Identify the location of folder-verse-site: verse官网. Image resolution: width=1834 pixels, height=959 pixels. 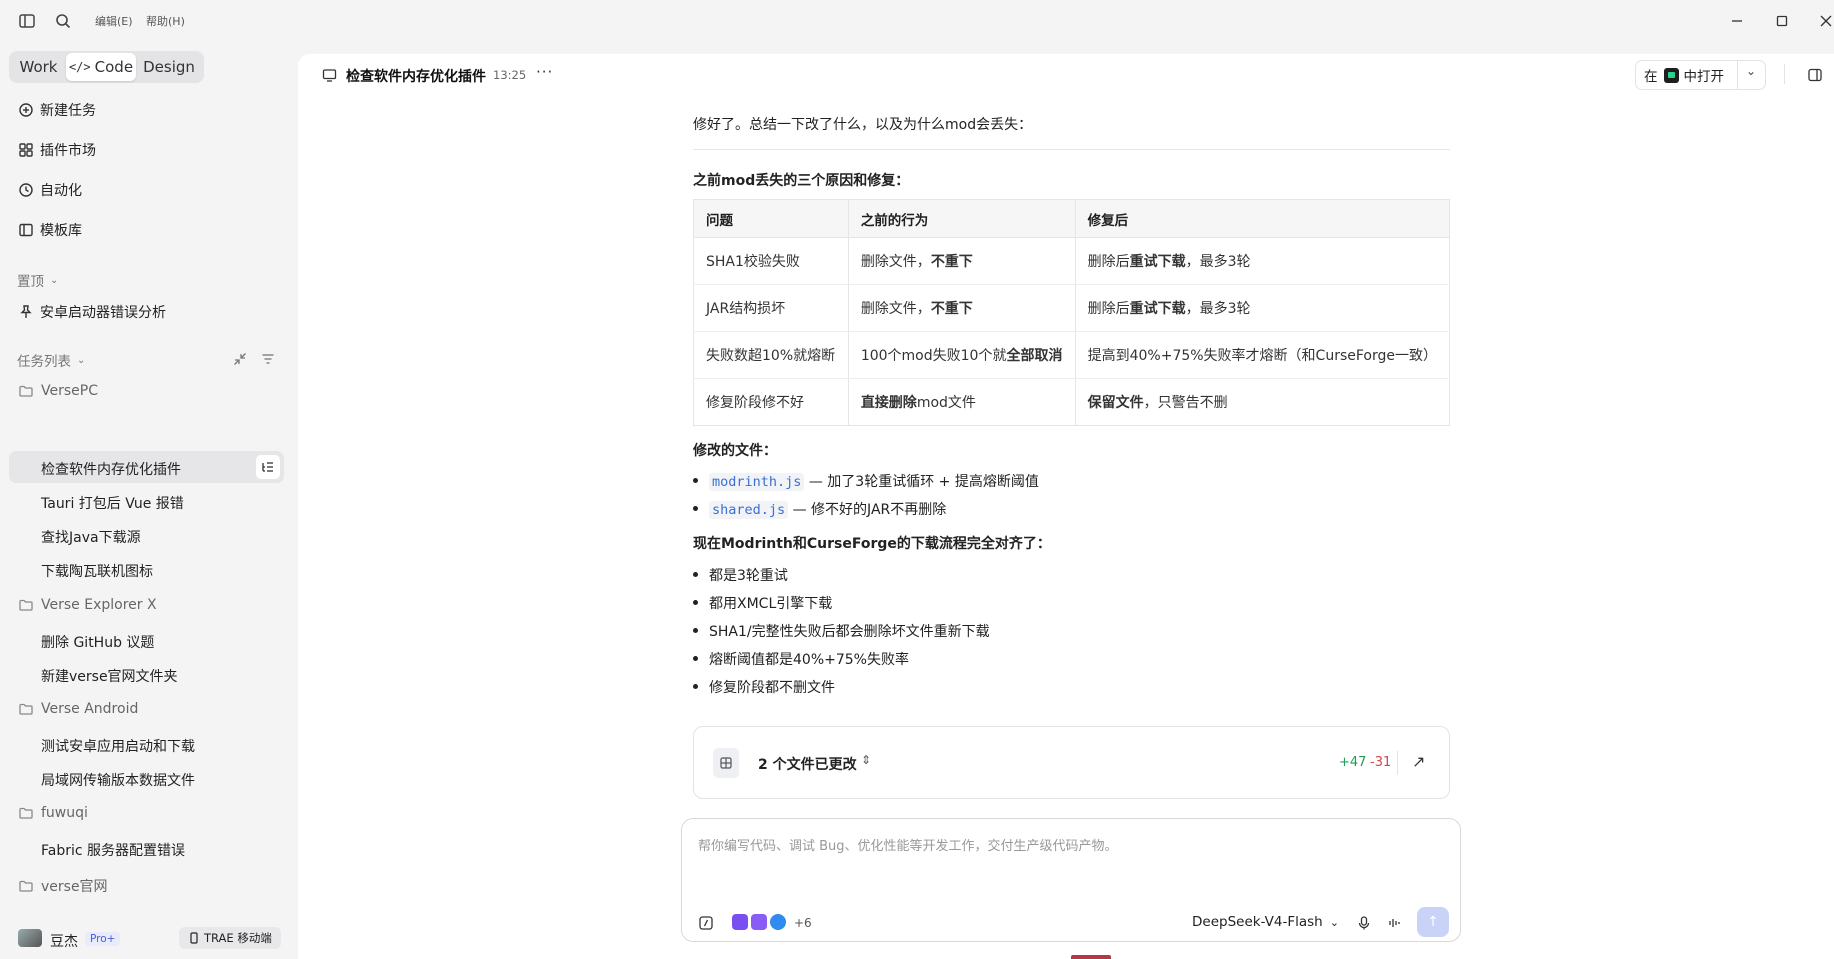
(63, 886).